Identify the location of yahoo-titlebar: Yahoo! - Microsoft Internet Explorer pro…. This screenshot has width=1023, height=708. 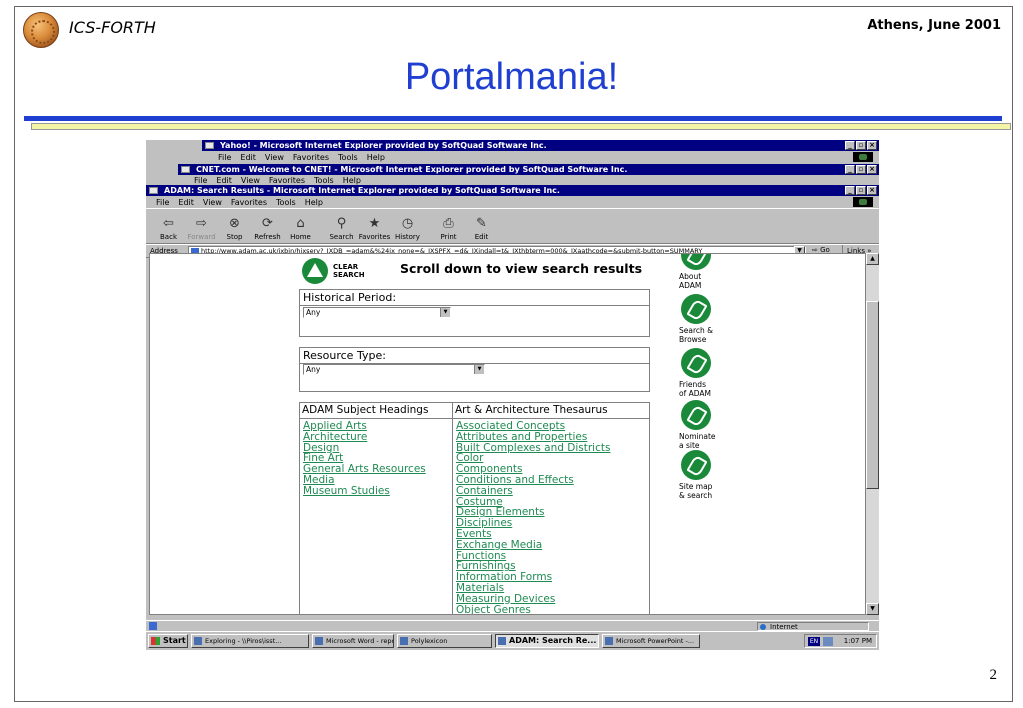
(540, 145).